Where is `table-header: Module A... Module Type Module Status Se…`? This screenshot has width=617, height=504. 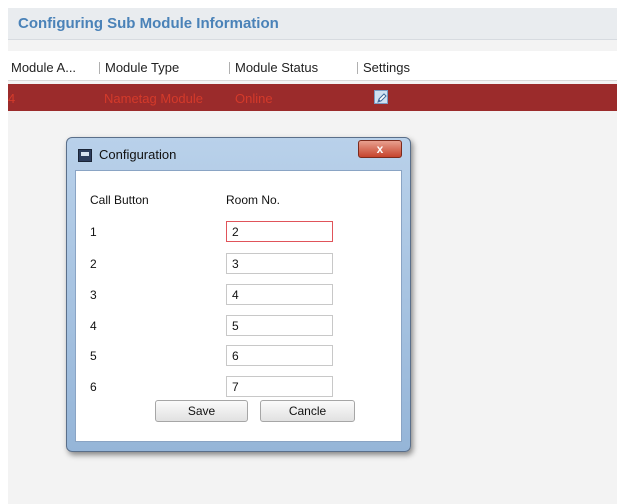 table-header: Module A... Module Type Module Status Se… is located at coordinates (312, 66).